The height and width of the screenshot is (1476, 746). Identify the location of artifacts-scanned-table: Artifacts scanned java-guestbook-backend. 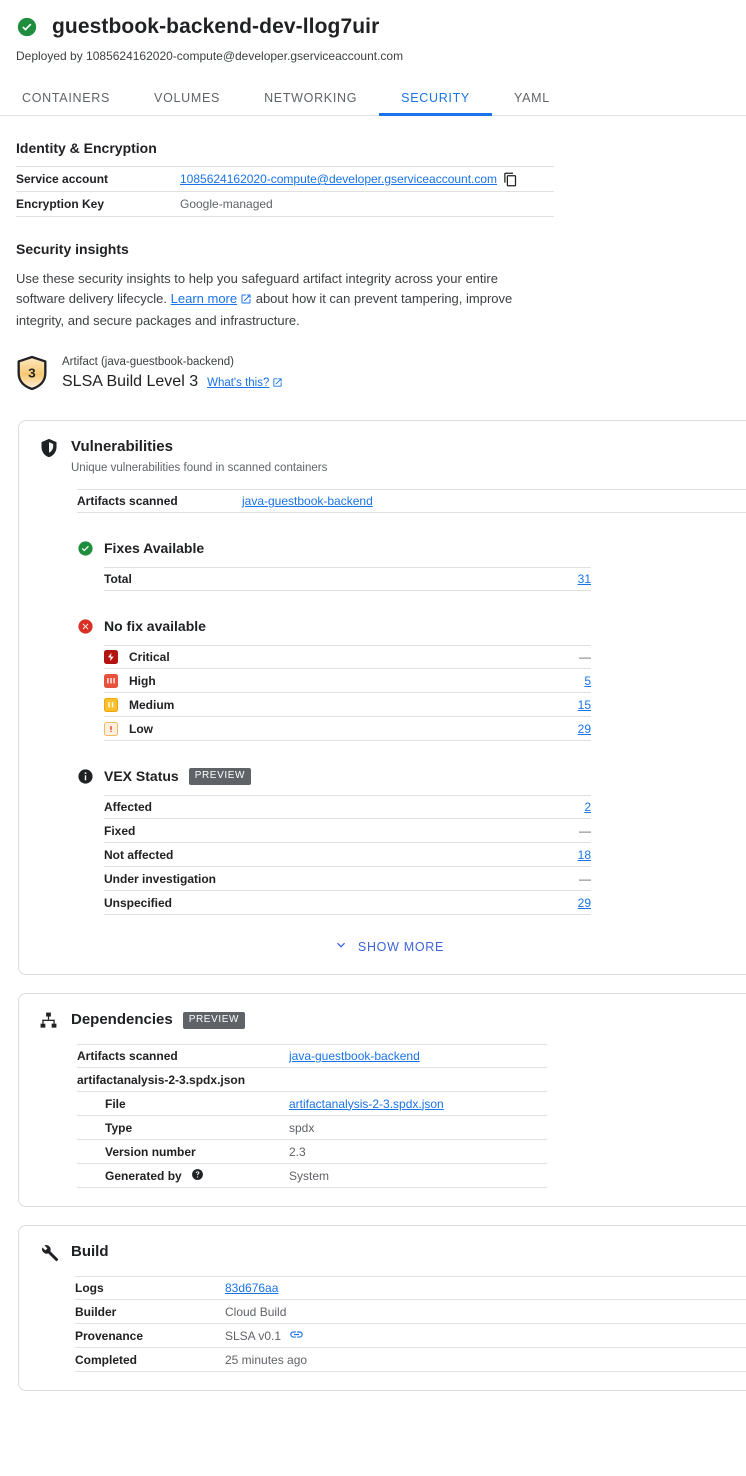
(411, 501).